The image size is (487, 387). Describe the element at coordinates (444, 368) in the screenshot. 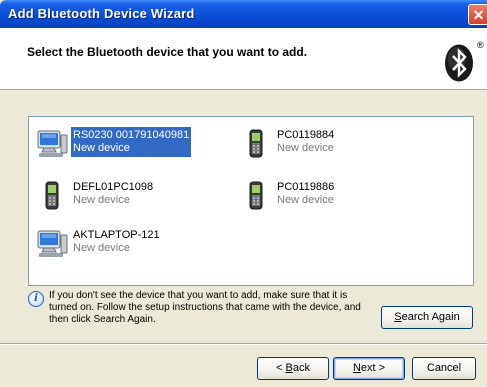

I see `cancel-button: Cancel` at that location.